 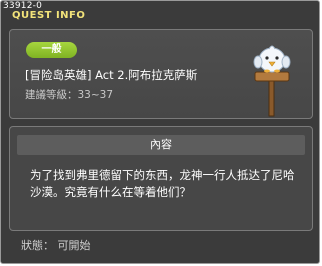 I want to click on recommended-level: 建議等級：33~37, so click(x=69, y=95).